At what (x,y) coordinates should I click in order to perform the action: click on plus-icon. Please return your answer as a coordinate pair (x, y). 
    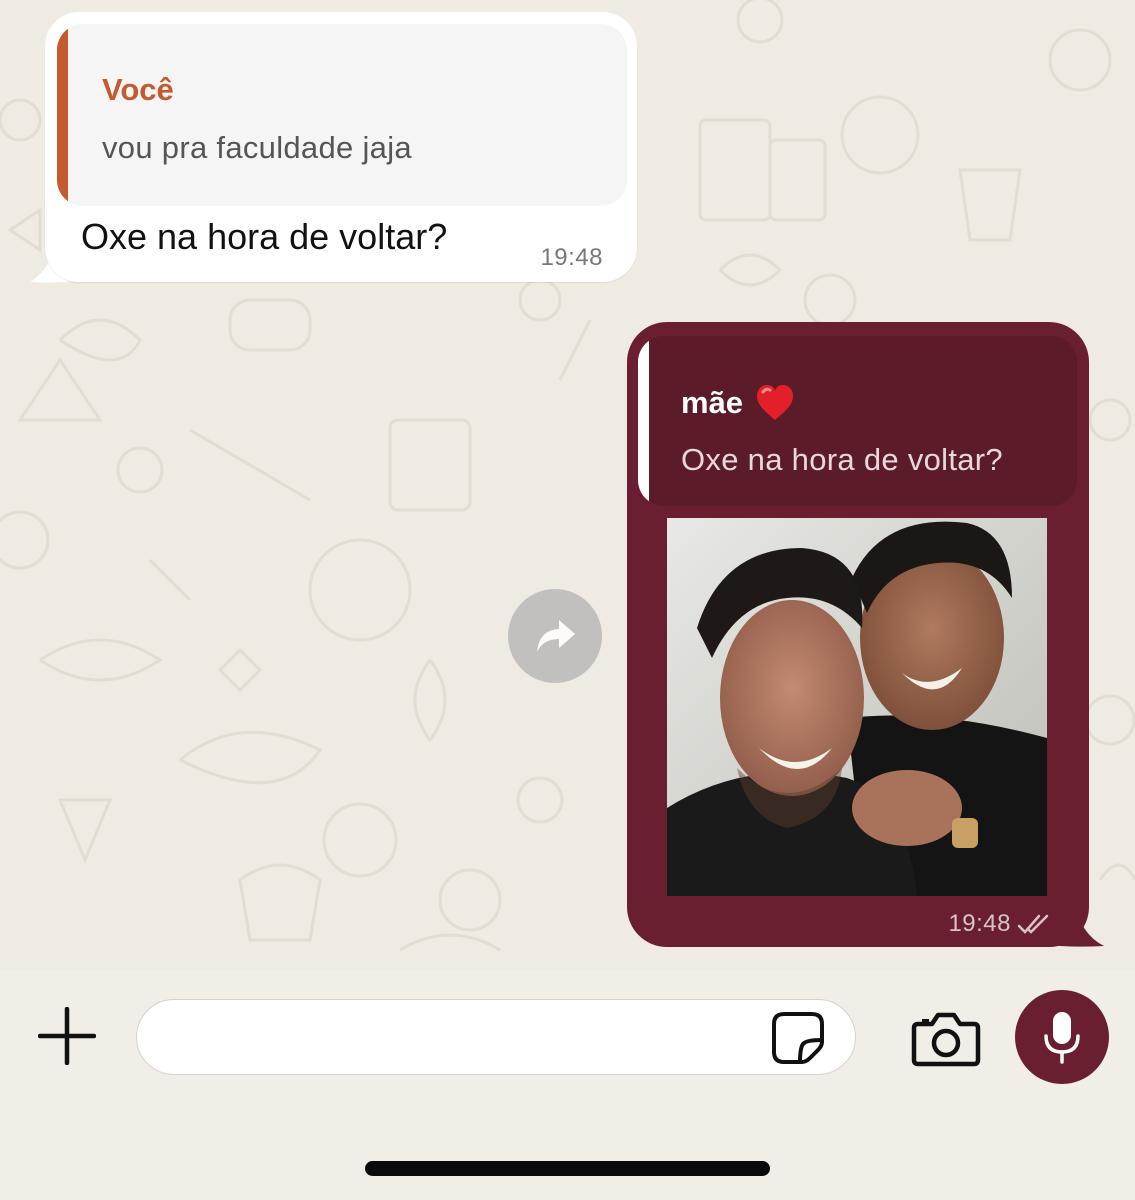
    Looking at the image, I should click on (67, 1036).